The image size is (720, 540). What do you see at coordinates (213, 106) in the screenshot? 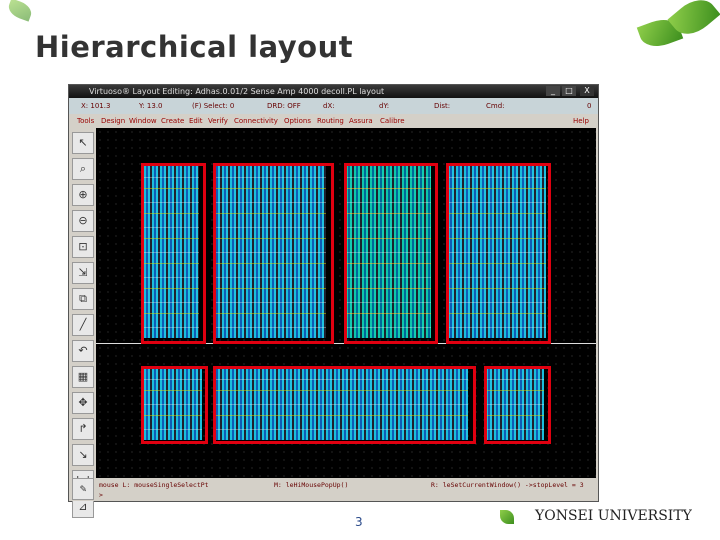
I see `select-count: (F) Select: 0` at bounding box center [213, 106].